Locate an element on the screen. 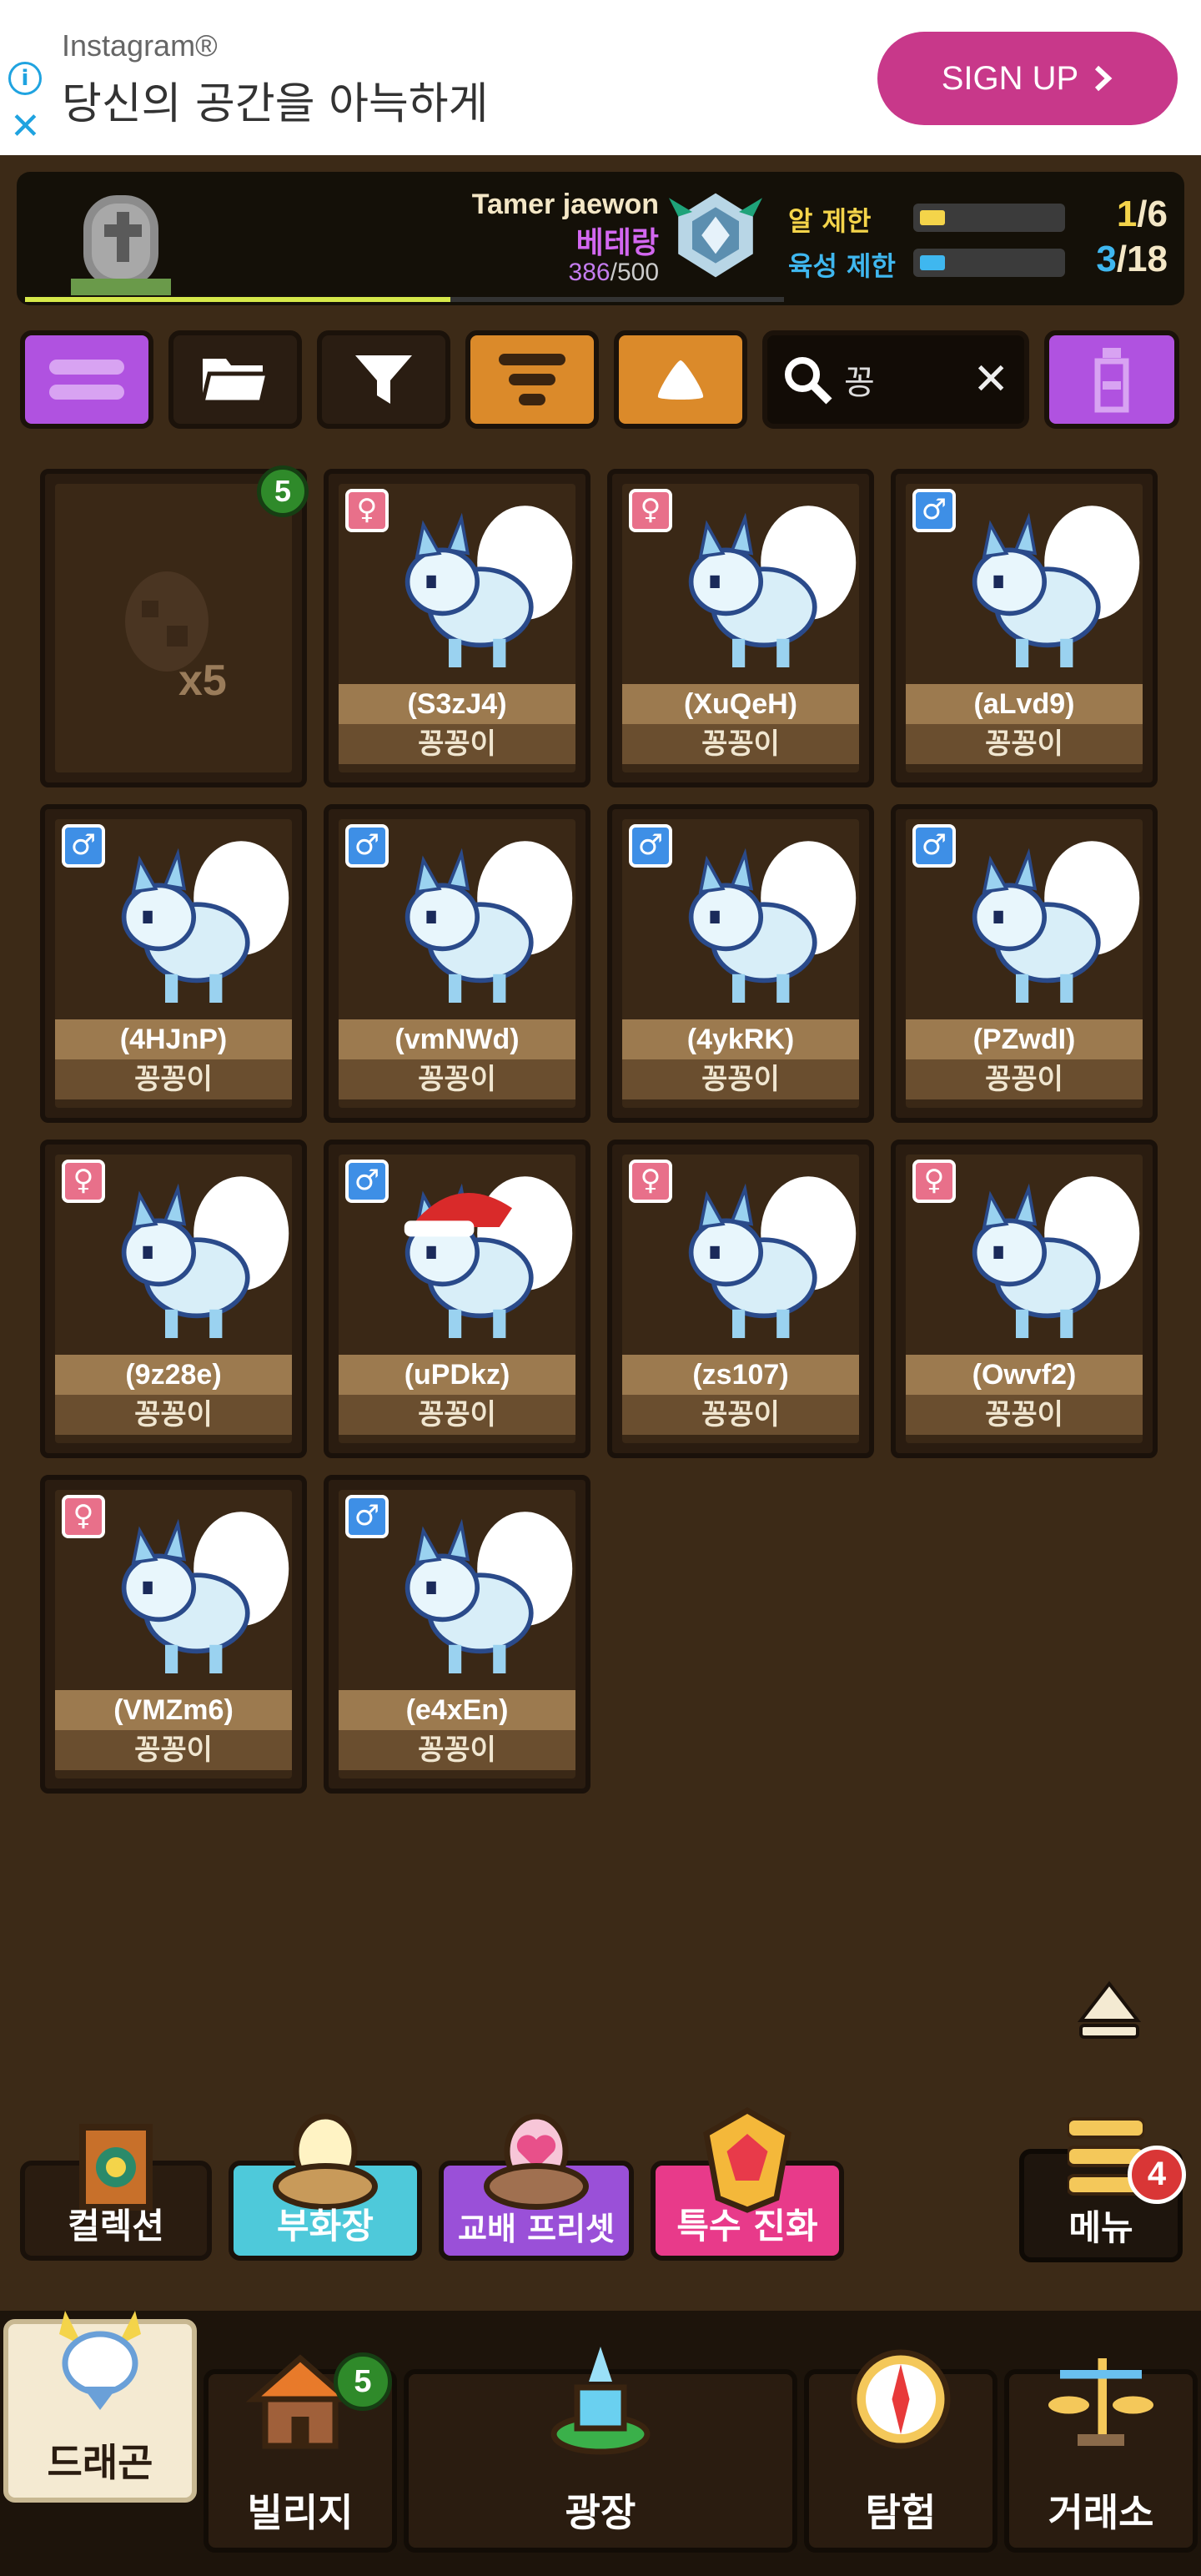 The width and height of the screenshot is (1201, 2576). pet-card: ♂ (aLvd9) 꽁꽁이 is located at coordinates (1024, 628).